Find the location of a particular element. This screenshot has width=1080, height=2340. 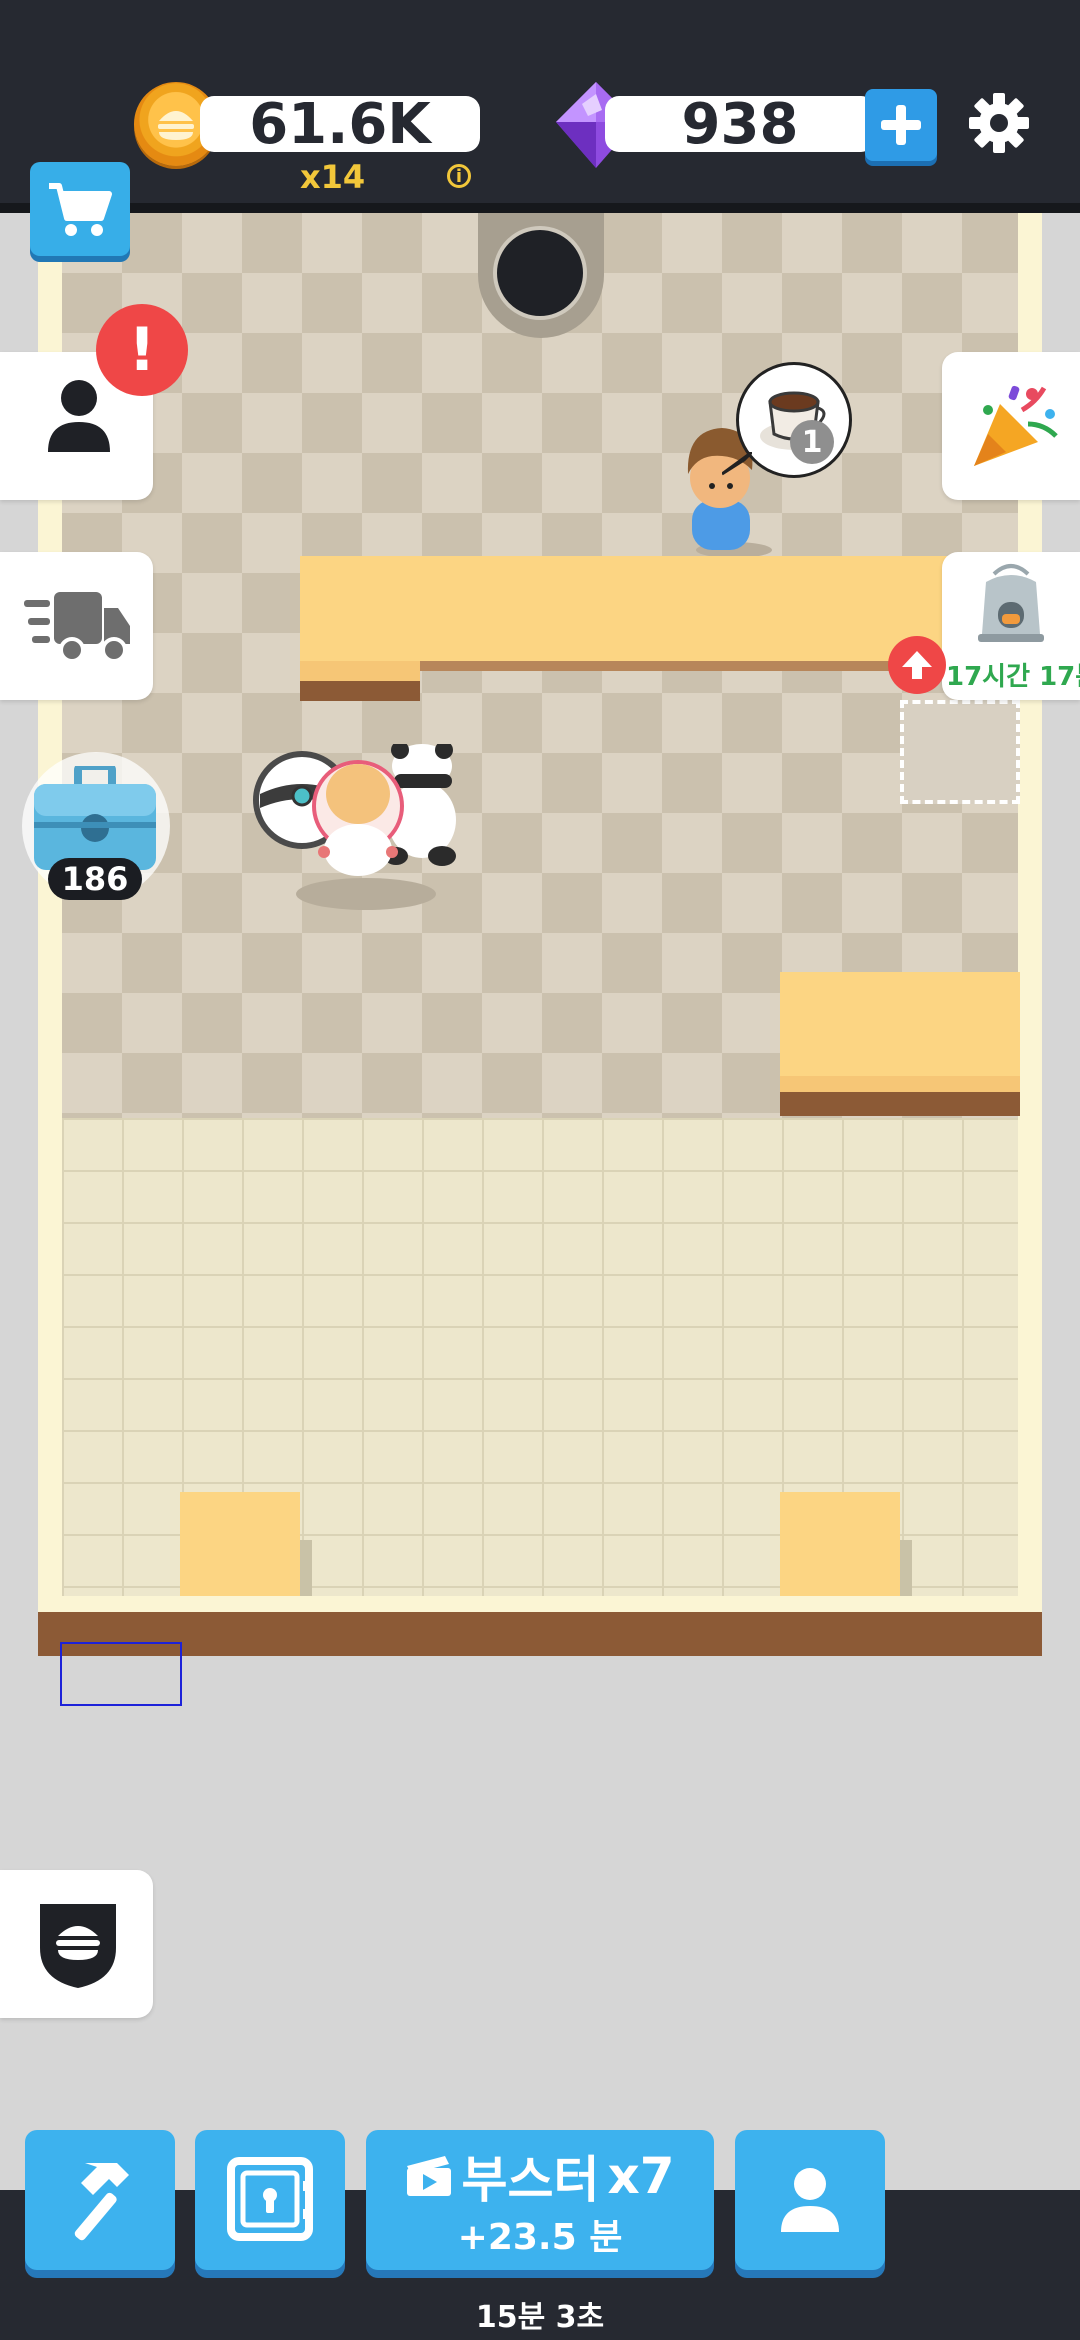

shopping-cart-icon is located at coordinates (80, 209).